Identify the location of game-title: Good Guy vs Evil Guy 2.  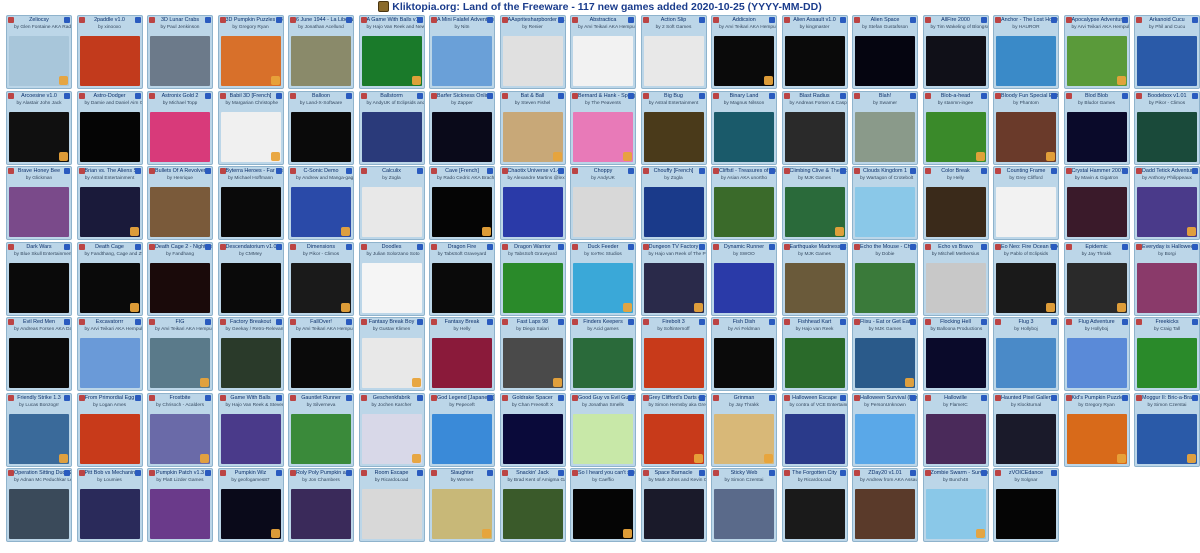
(603, 398).